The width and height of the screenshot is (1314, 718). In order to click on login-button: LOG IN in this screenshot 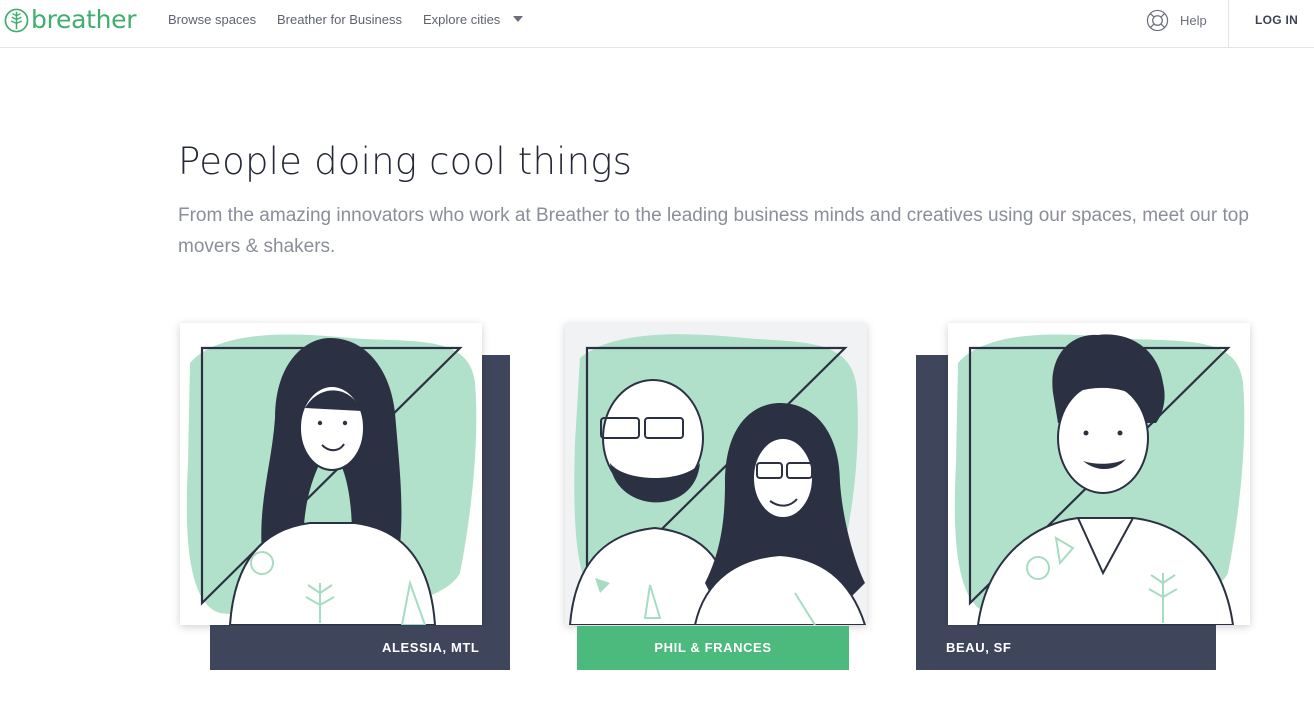, I will do `click(1276, 20)`.